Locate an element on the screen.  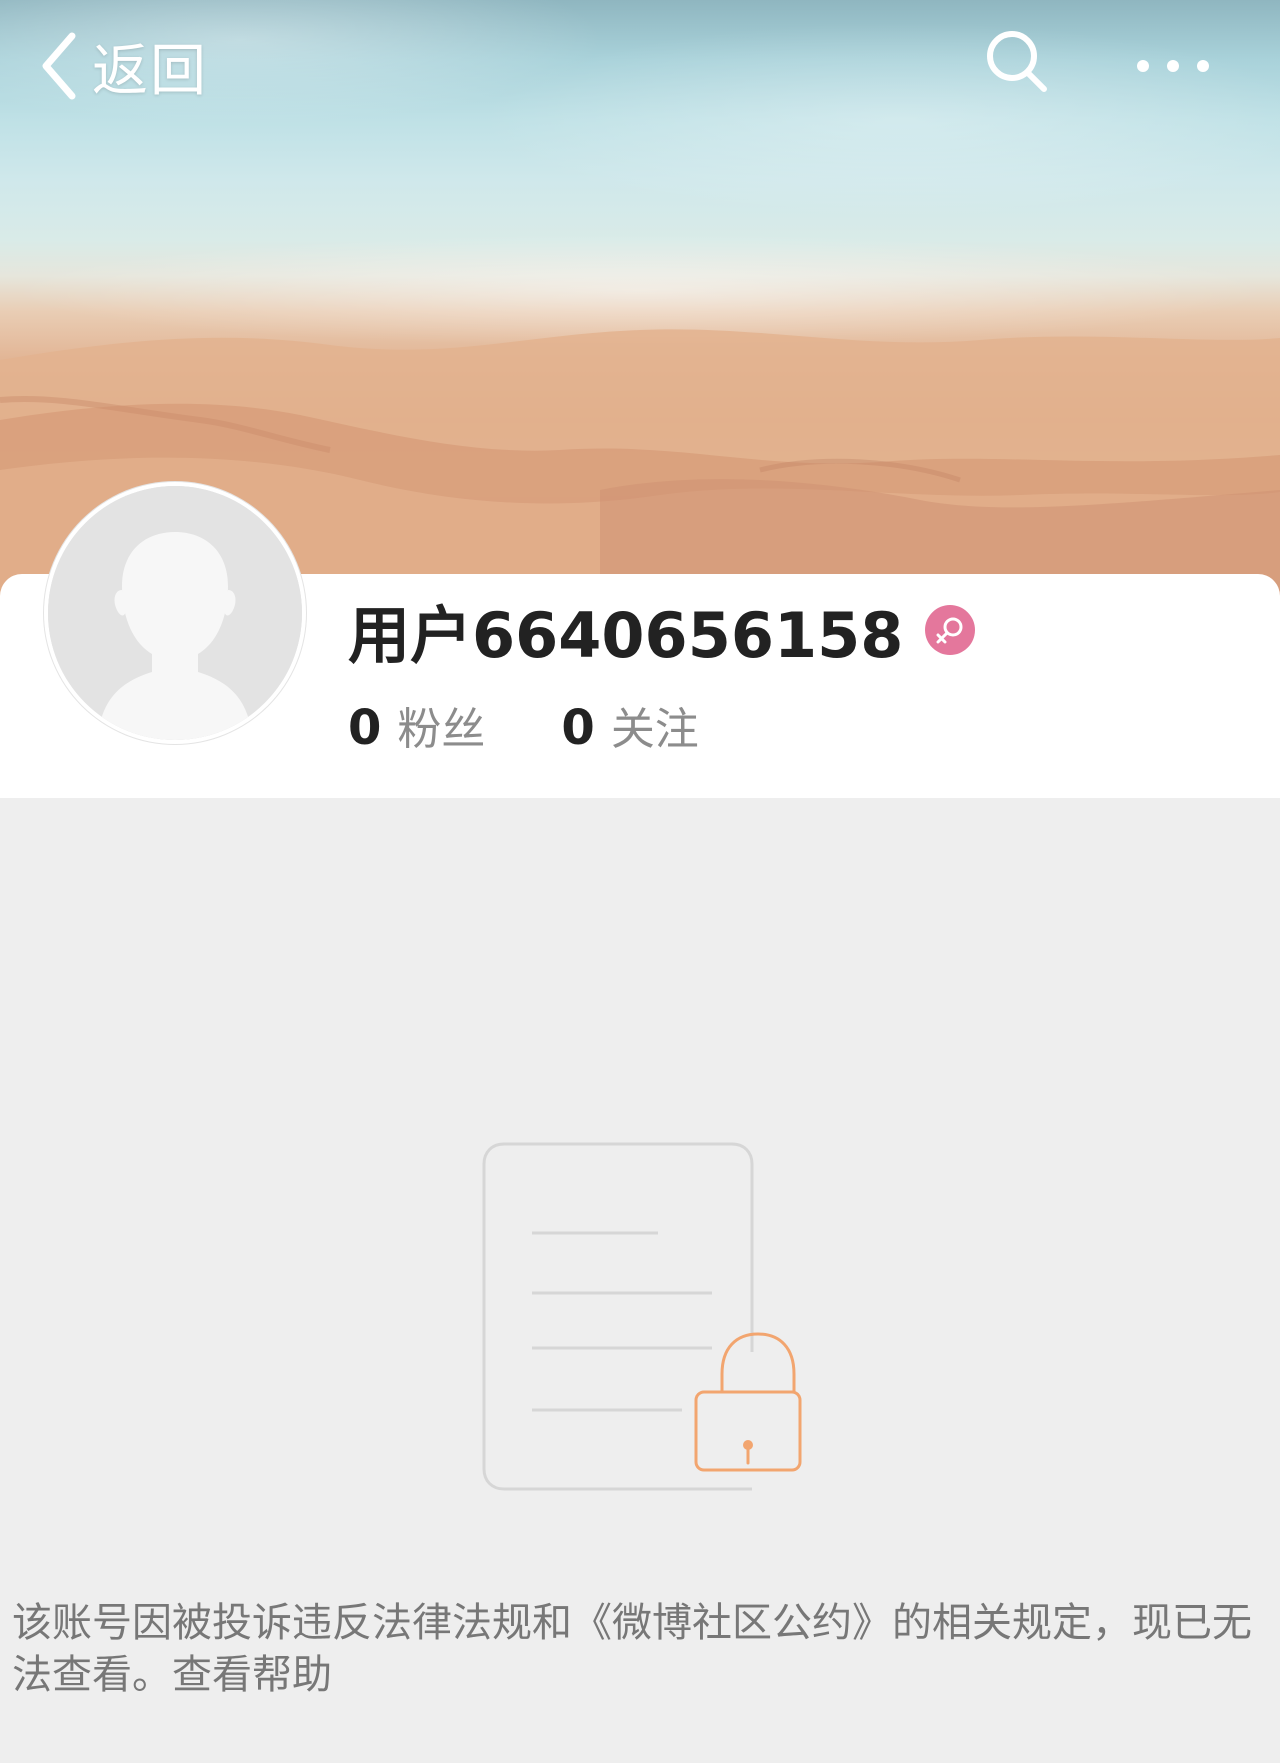
top-bar: 返回 is located at coordinates (640, 65).